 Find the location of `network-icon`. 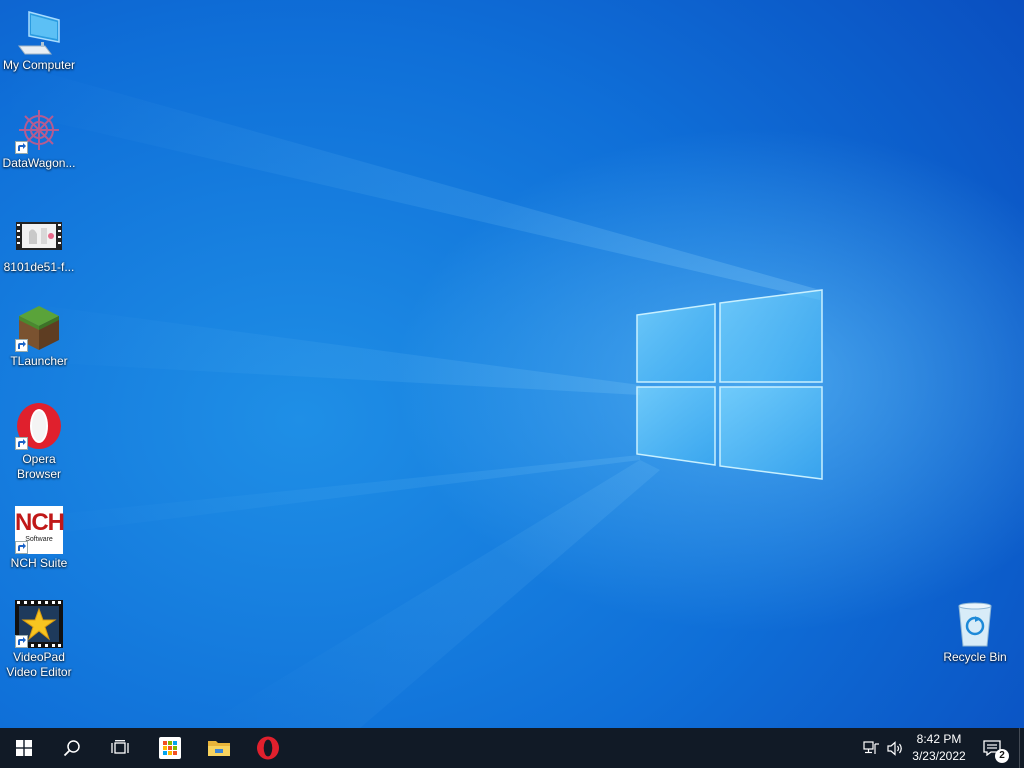

network-icon is located at coordinates (870, 747).